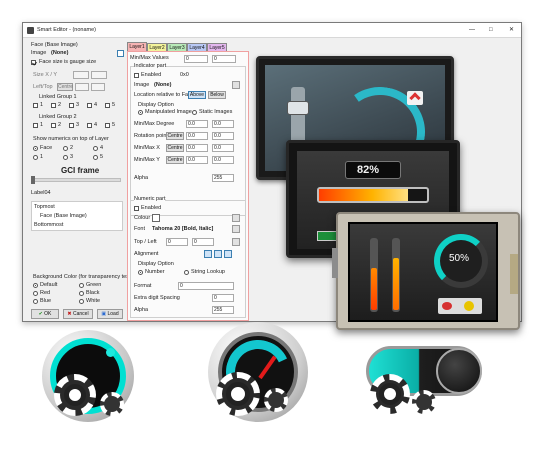 The image size is (534, 456). Describe the element at coordinates (42, 157) in the screenshot. I see `layer-option-1-label: 1` at that location.